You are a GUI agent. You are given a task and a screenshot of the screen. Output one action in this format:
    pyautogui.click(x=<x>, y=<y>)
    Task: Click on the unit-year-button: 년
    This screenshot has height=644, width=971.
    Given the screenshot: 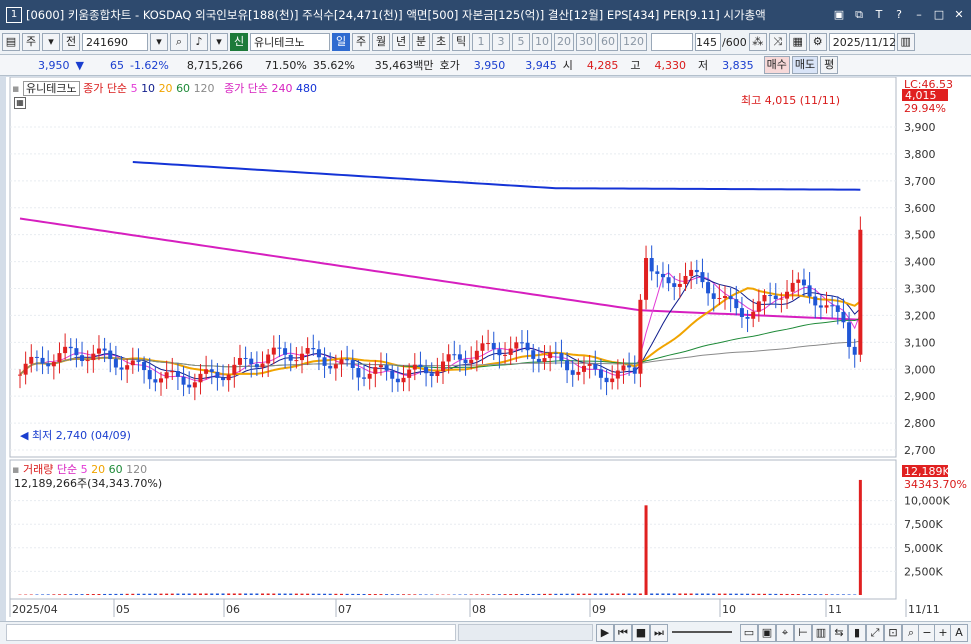 What is the action you would take?
    pyautogui.click(x=401, y=42)
    